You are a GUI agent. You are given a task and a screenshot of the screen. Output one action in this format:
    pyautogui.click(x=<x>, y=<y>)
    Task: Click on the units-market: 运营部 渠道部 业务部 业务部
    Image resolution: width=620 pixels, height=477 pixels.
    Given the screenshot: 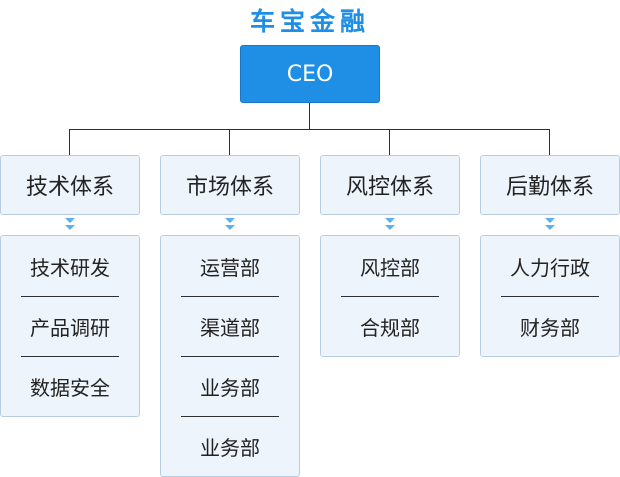 What is the action you would take?
    pyautogui.click(x=230, y=356)
    